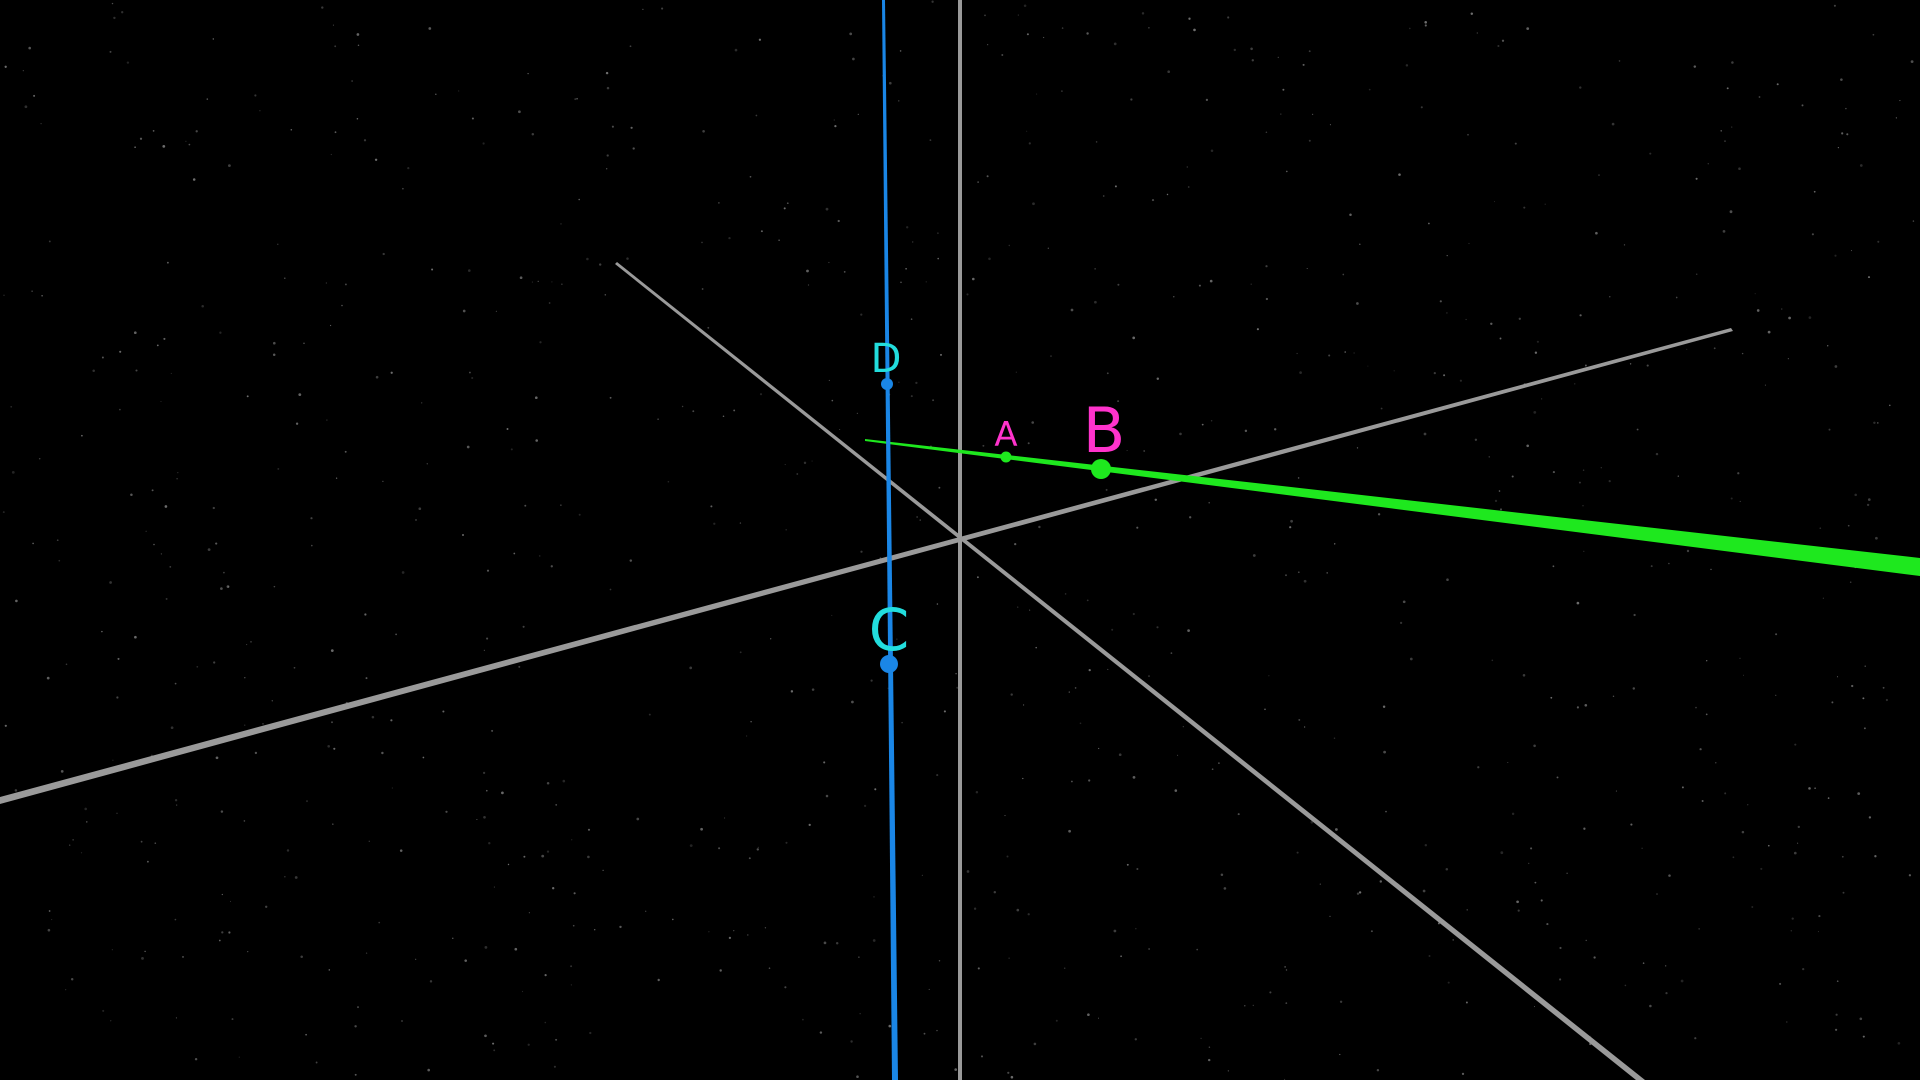 This screenshot has width=1920, height=1080. What do you see at coordinates (889, 634) in the screenshot?
I see `point-c: C` at bounding box center [889, 634].